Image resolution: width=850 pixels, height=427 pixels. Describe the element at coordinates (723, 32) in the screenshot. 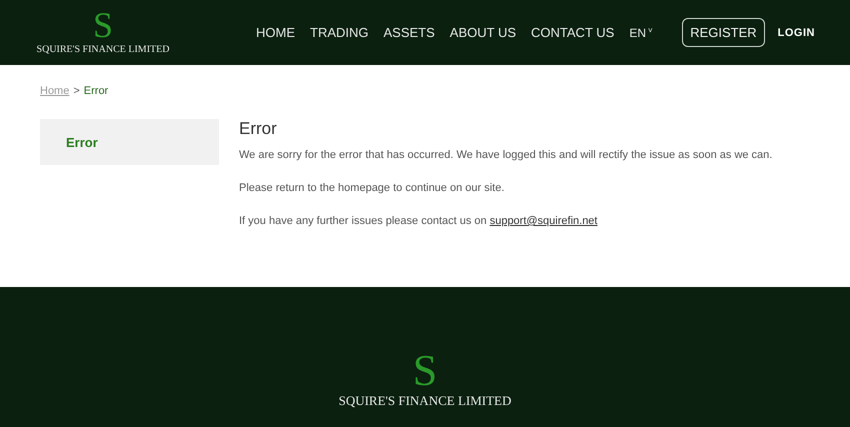

I see `register-button: REGISTER` at that location.